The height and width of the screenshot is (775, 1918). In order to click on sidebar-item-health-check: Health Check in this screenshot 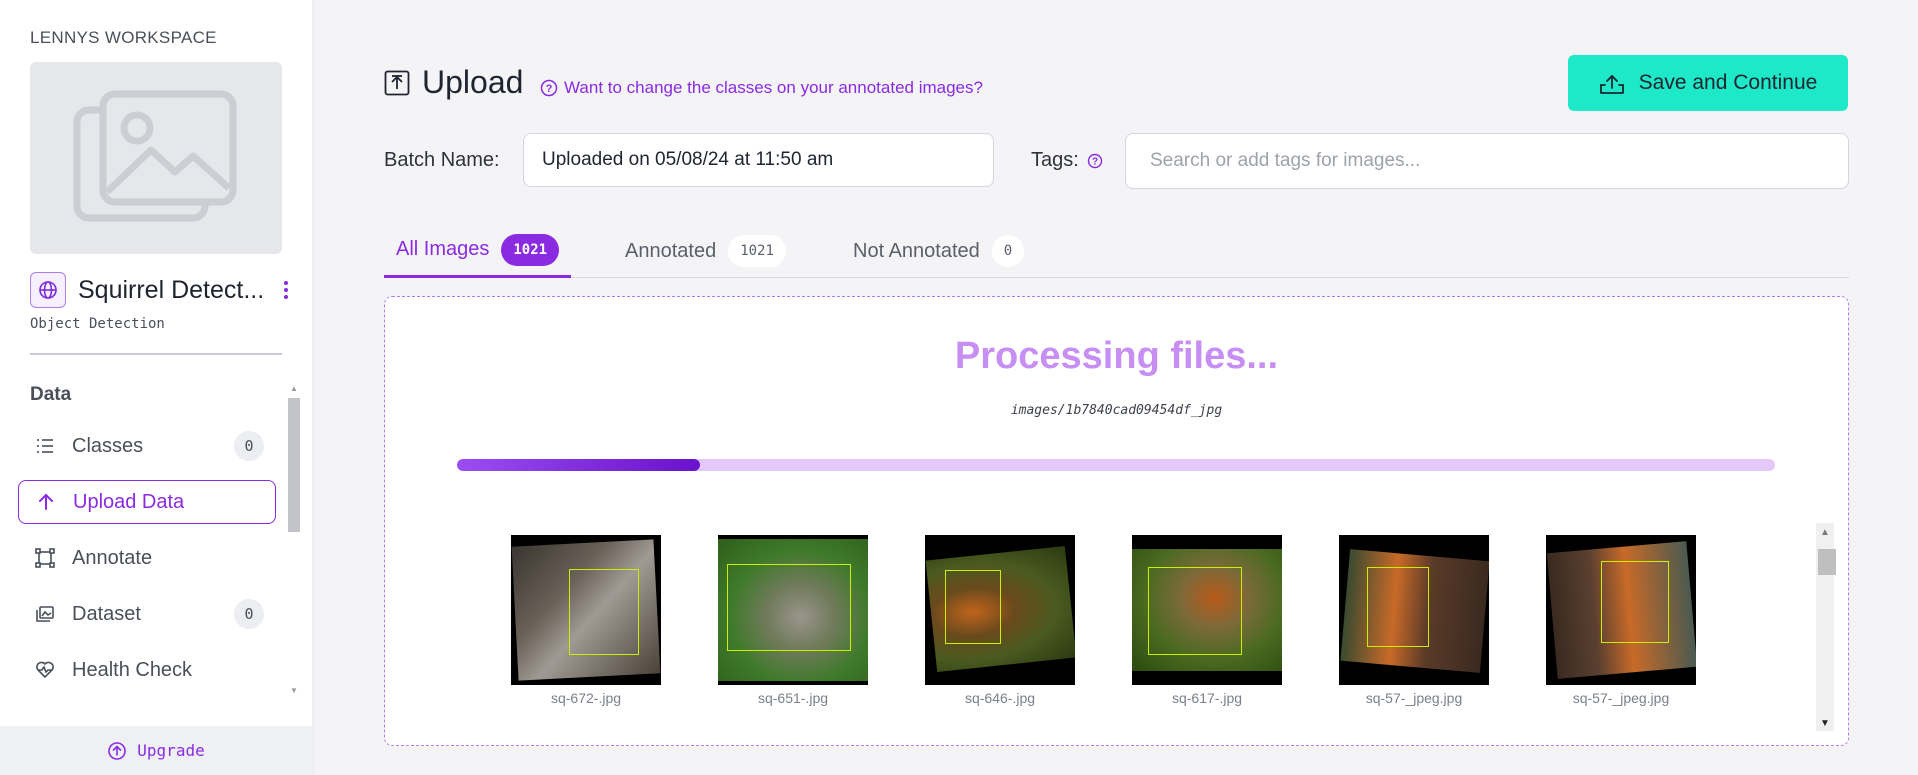, I will do `click(147, 670)`.